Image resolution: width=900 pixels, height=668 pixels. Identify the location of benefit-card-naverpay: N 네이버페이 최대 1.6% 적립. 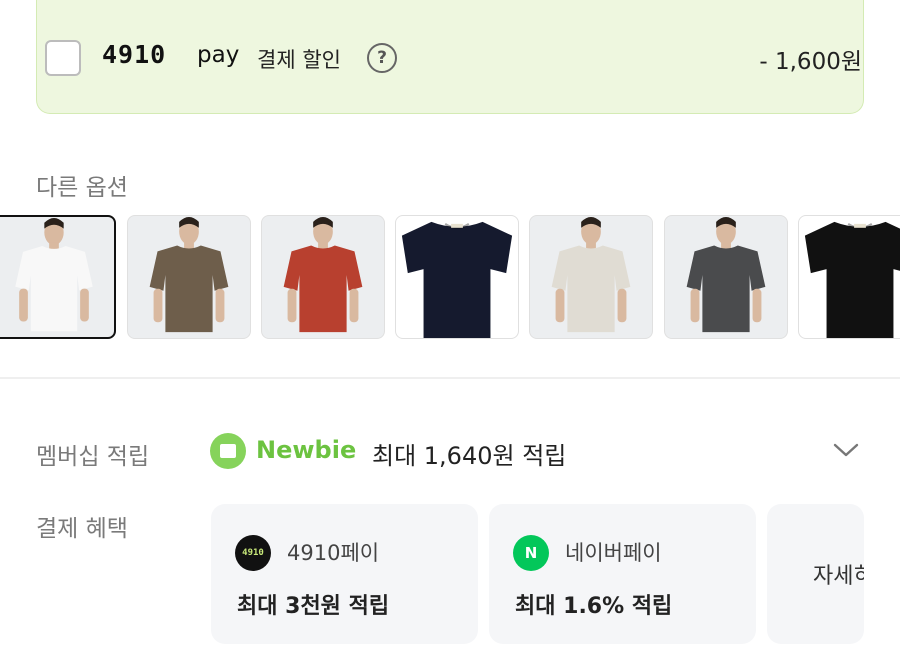
(622, 574).